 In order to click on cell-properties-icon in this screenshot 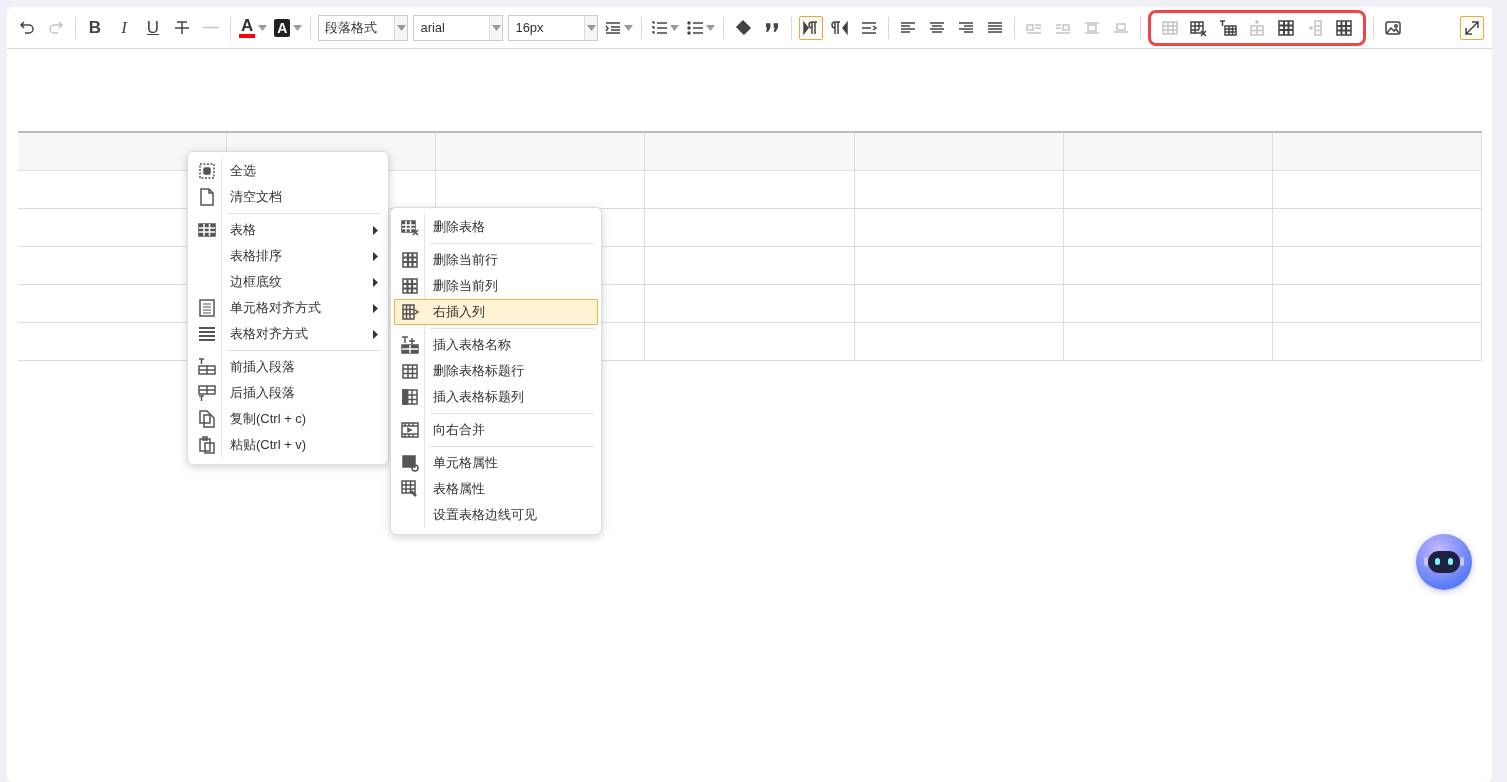, I will do `click(410, 463)`.